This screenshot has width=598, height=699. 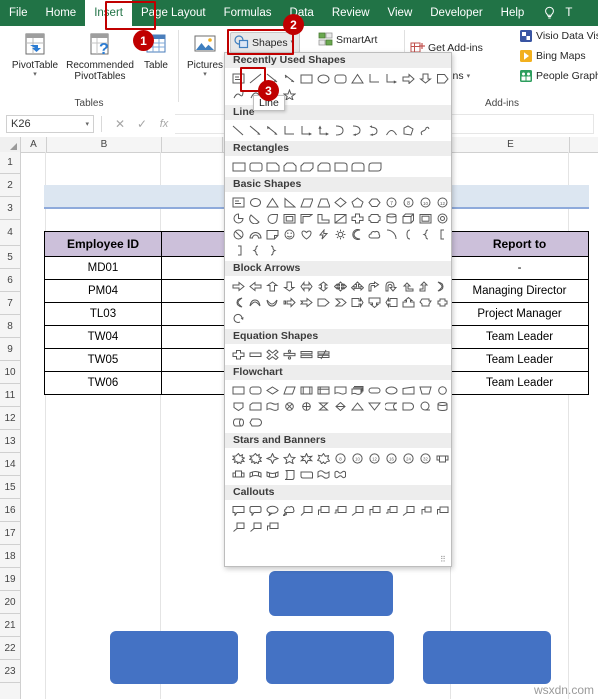 I want to click on flowchart-data-icon, so click(x=289, y=390).